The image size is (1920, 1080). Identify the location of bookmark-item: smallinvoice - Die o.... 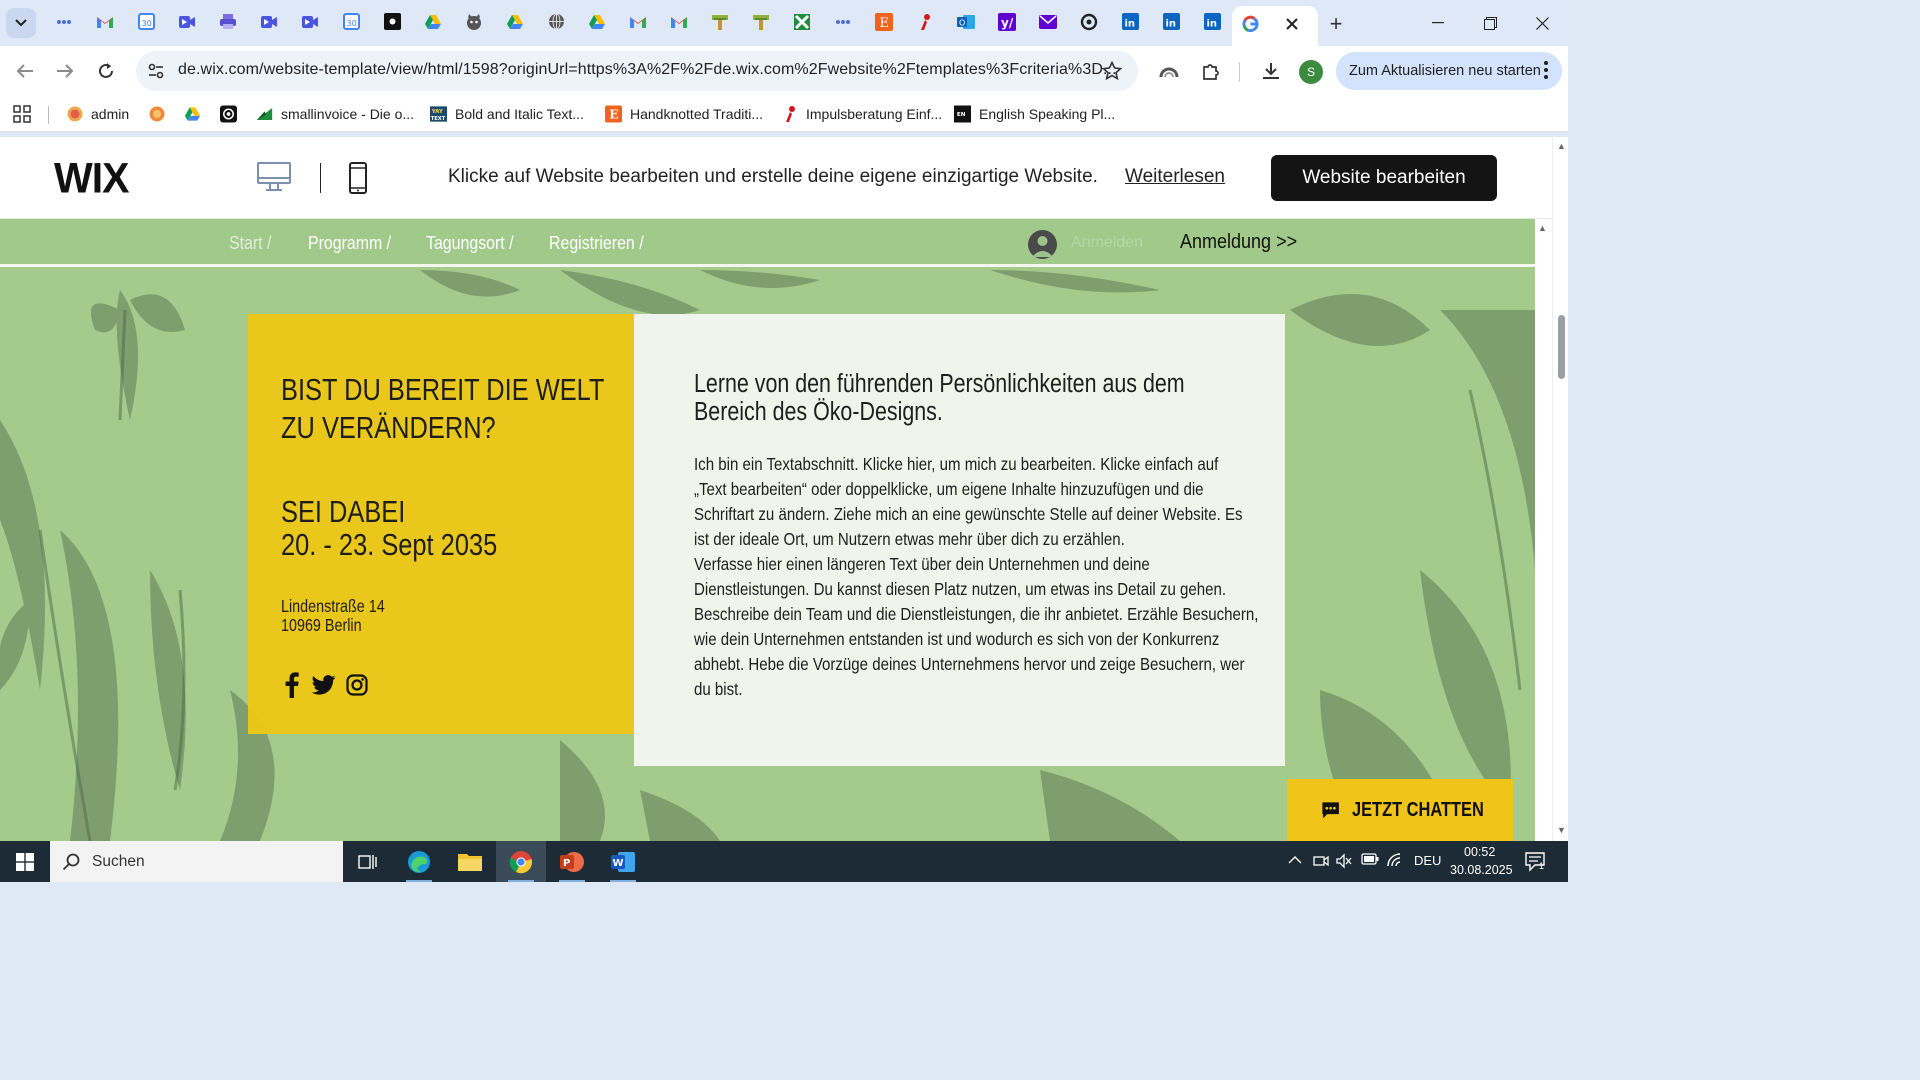
(335, 114).